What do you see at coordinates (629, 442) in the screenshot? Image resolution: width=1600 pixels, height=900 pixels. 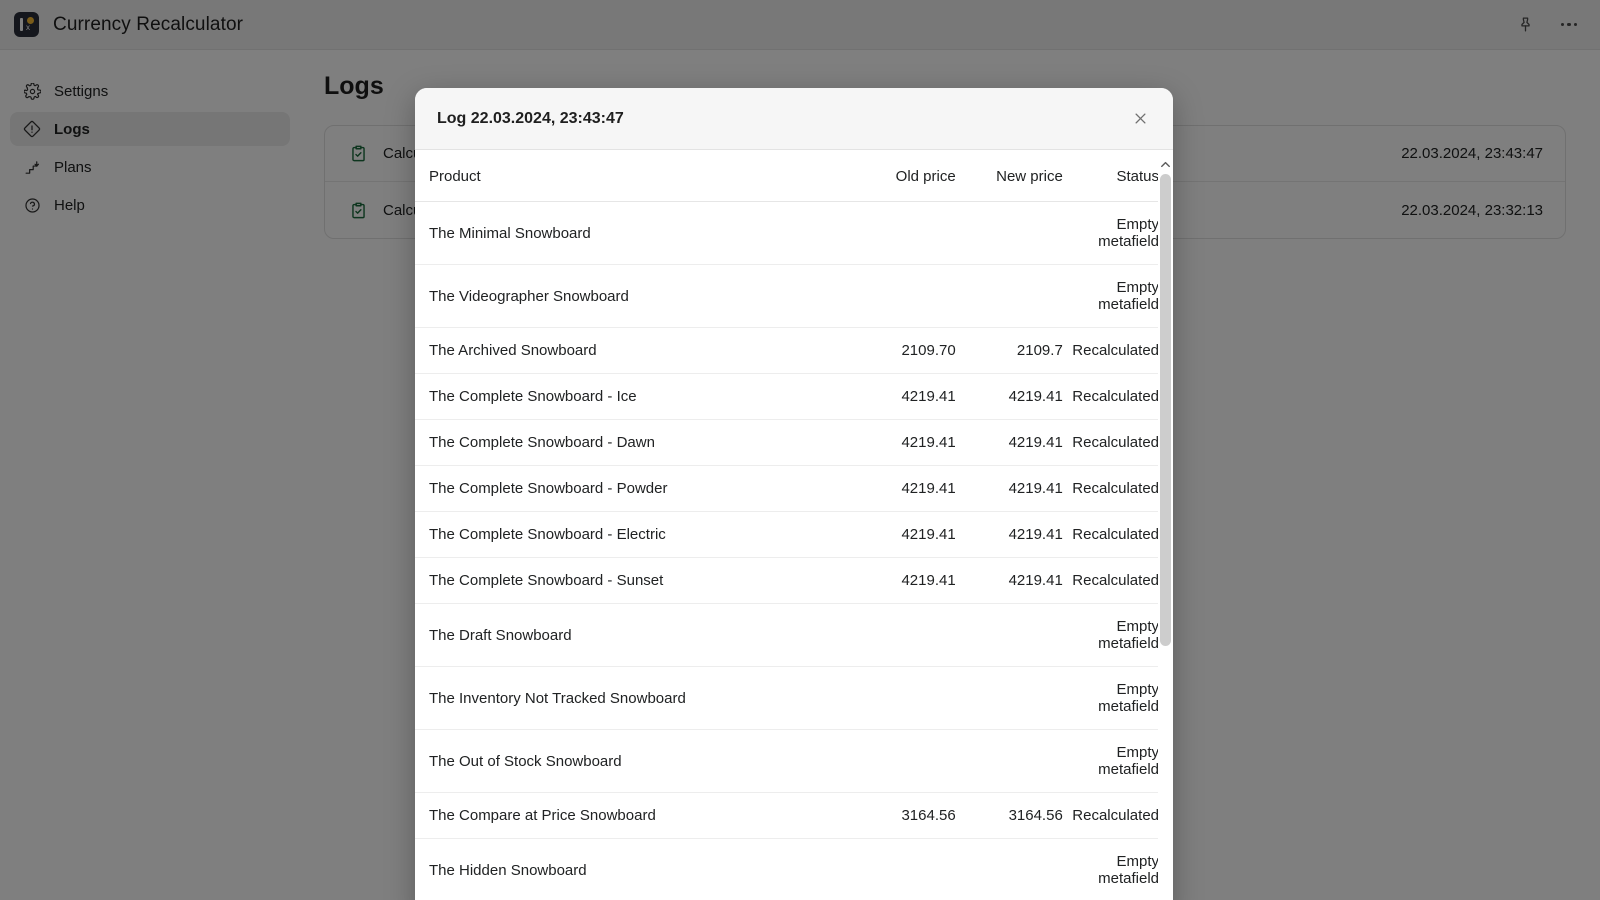 I see `cell-product: The Complete Snowboard - Dawn` at bounding box center [629, 442].